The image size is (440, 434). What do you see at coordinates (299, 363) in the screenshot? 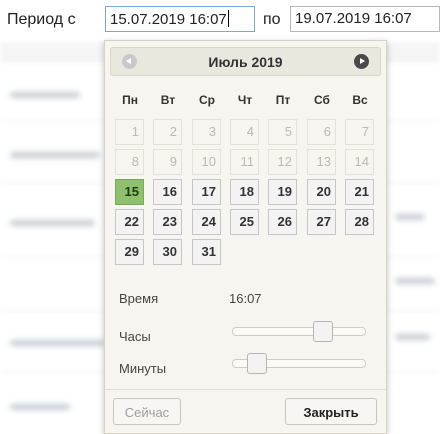
I see `minutes-slider` at bounding box center [299, 363].